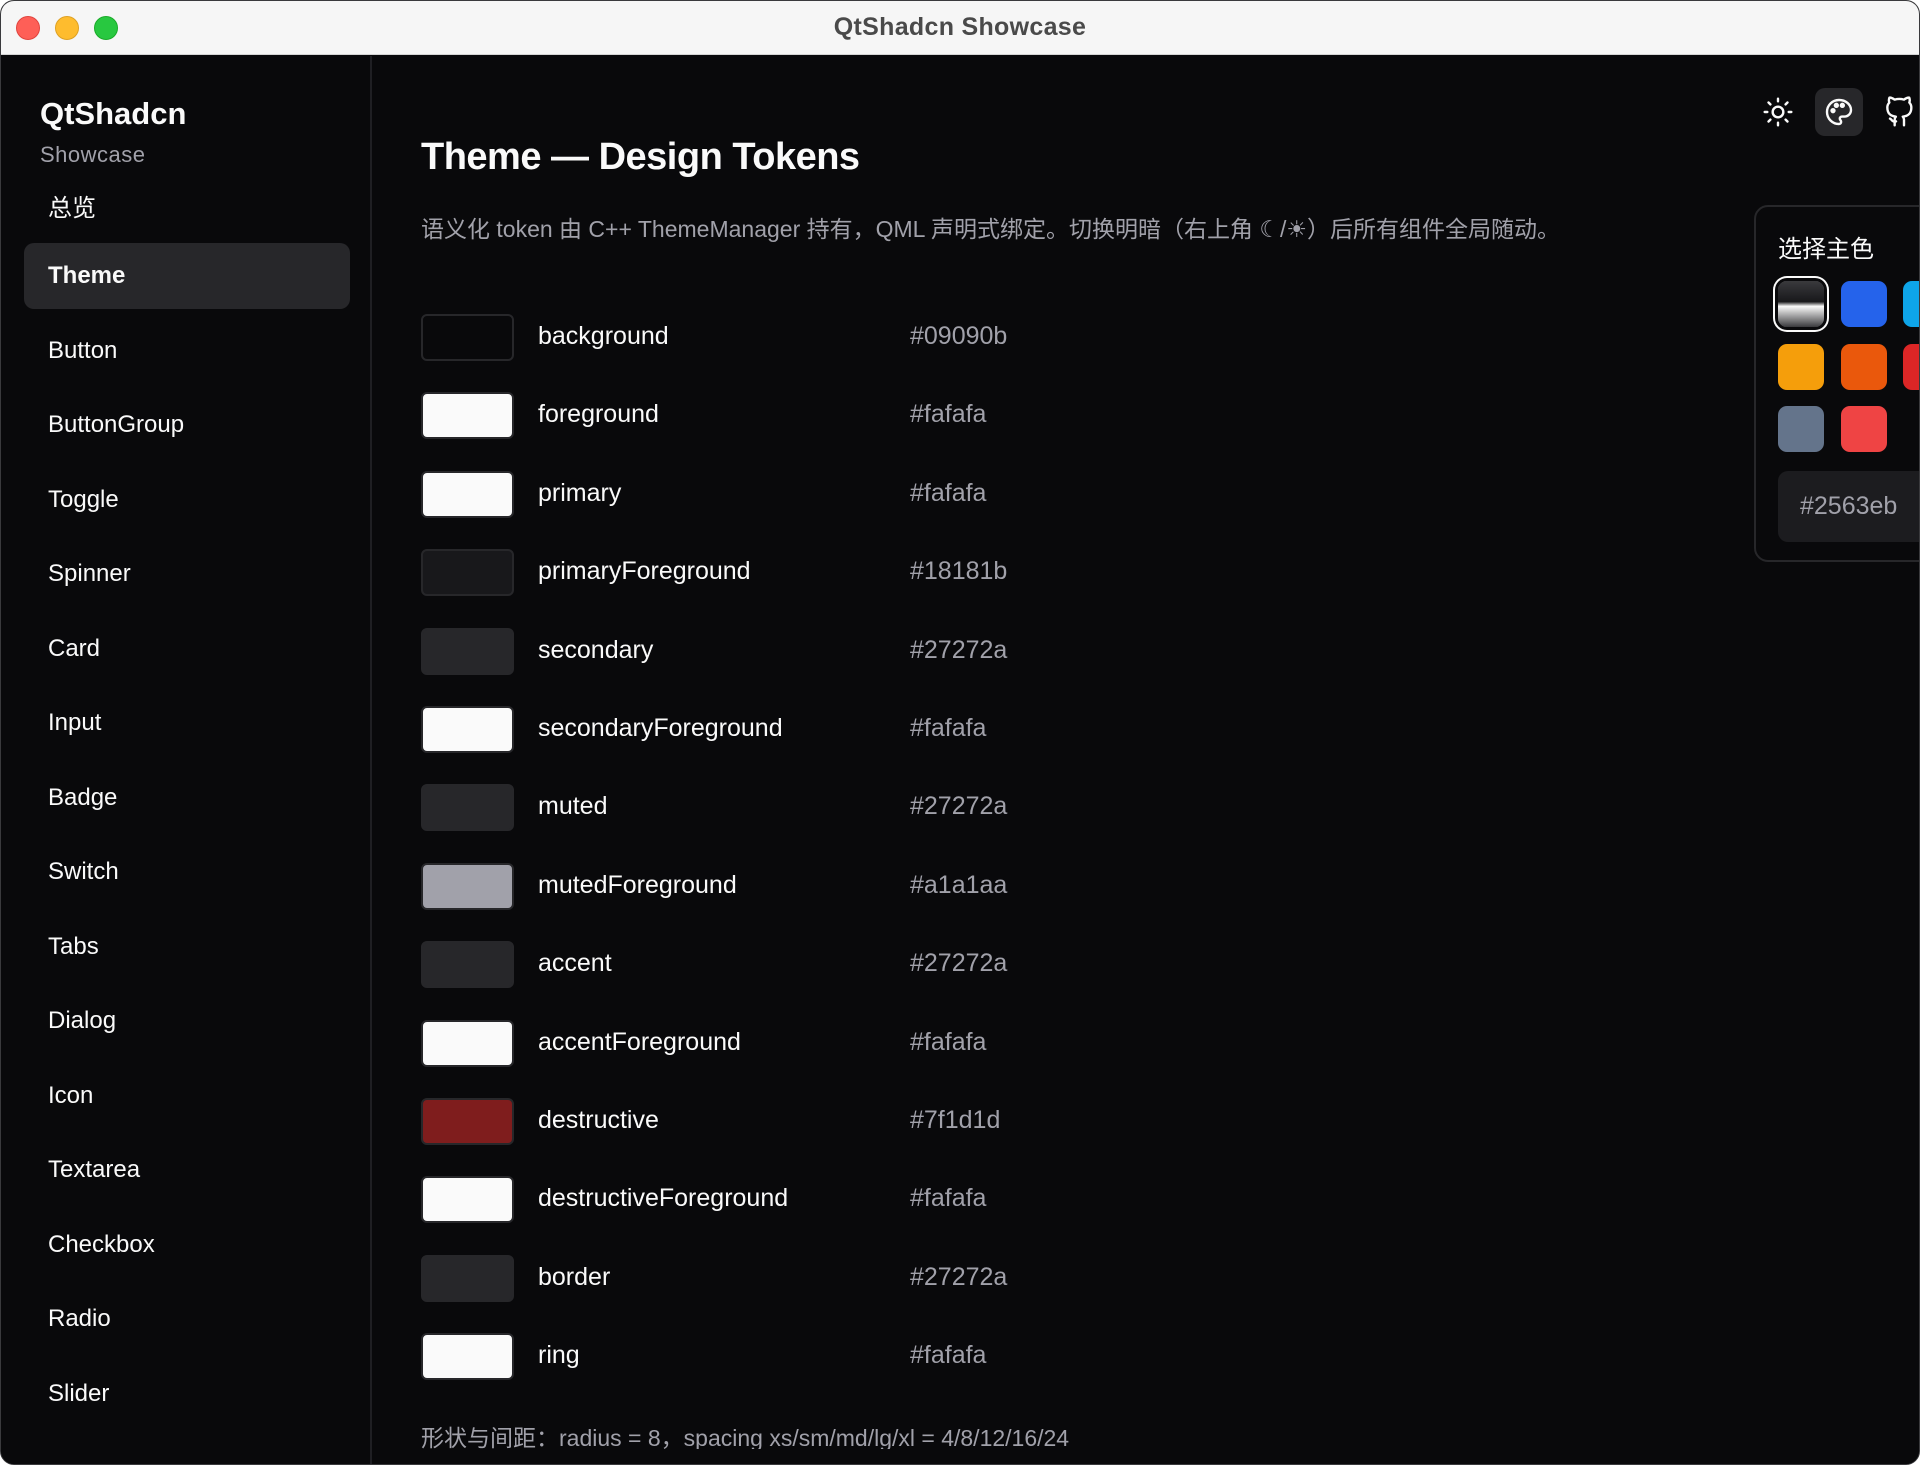 This screenshot has height=1465, width=1920. I want to click on token-name: border, so click(574, 1276).